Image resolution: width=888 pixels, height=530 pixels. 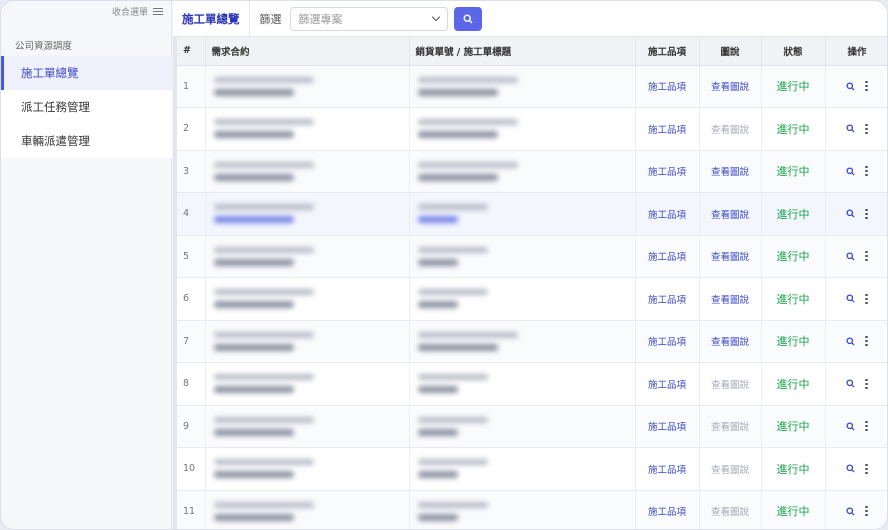 What do you see at coordinates (467, 18) in the screenshot?
I see `search-button` at bounding box center [467, 18].